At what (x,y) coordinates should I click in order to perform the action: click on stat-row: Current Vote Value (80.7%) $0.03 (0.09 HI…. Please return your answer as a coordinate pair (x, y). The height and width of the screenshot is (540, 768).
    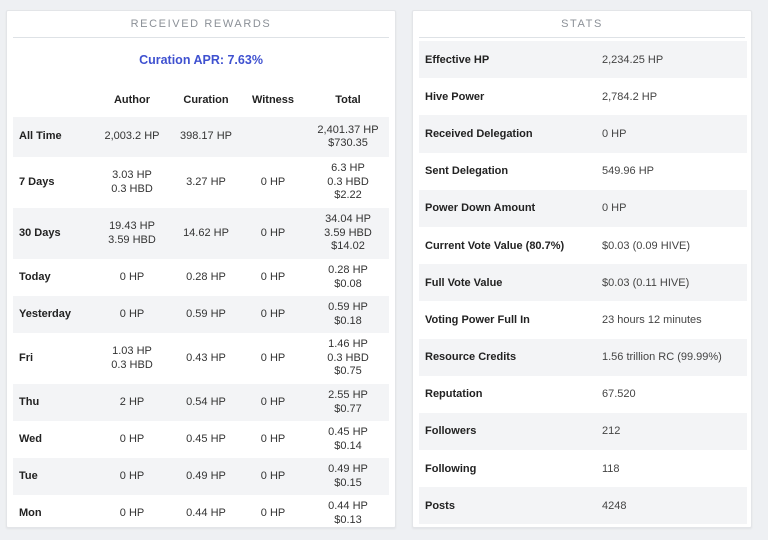
    Looking at the image, I should click on (583, 245).